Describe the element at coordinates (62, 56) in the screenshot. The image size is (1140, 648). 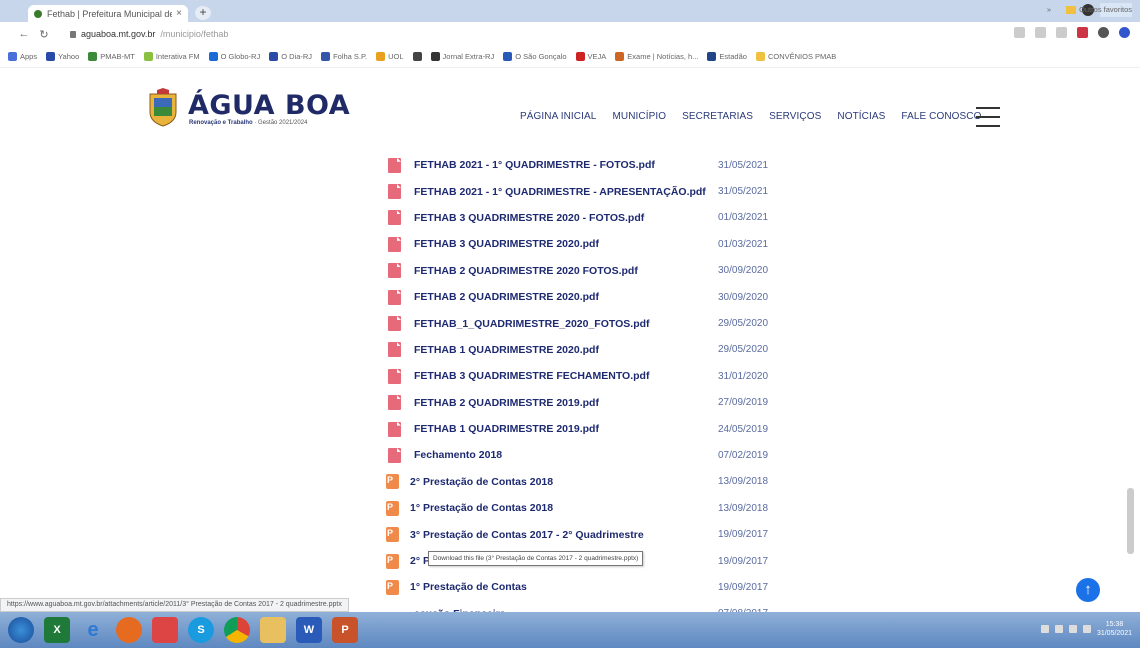
I see `bookmark-item: Yahoo` at that location.